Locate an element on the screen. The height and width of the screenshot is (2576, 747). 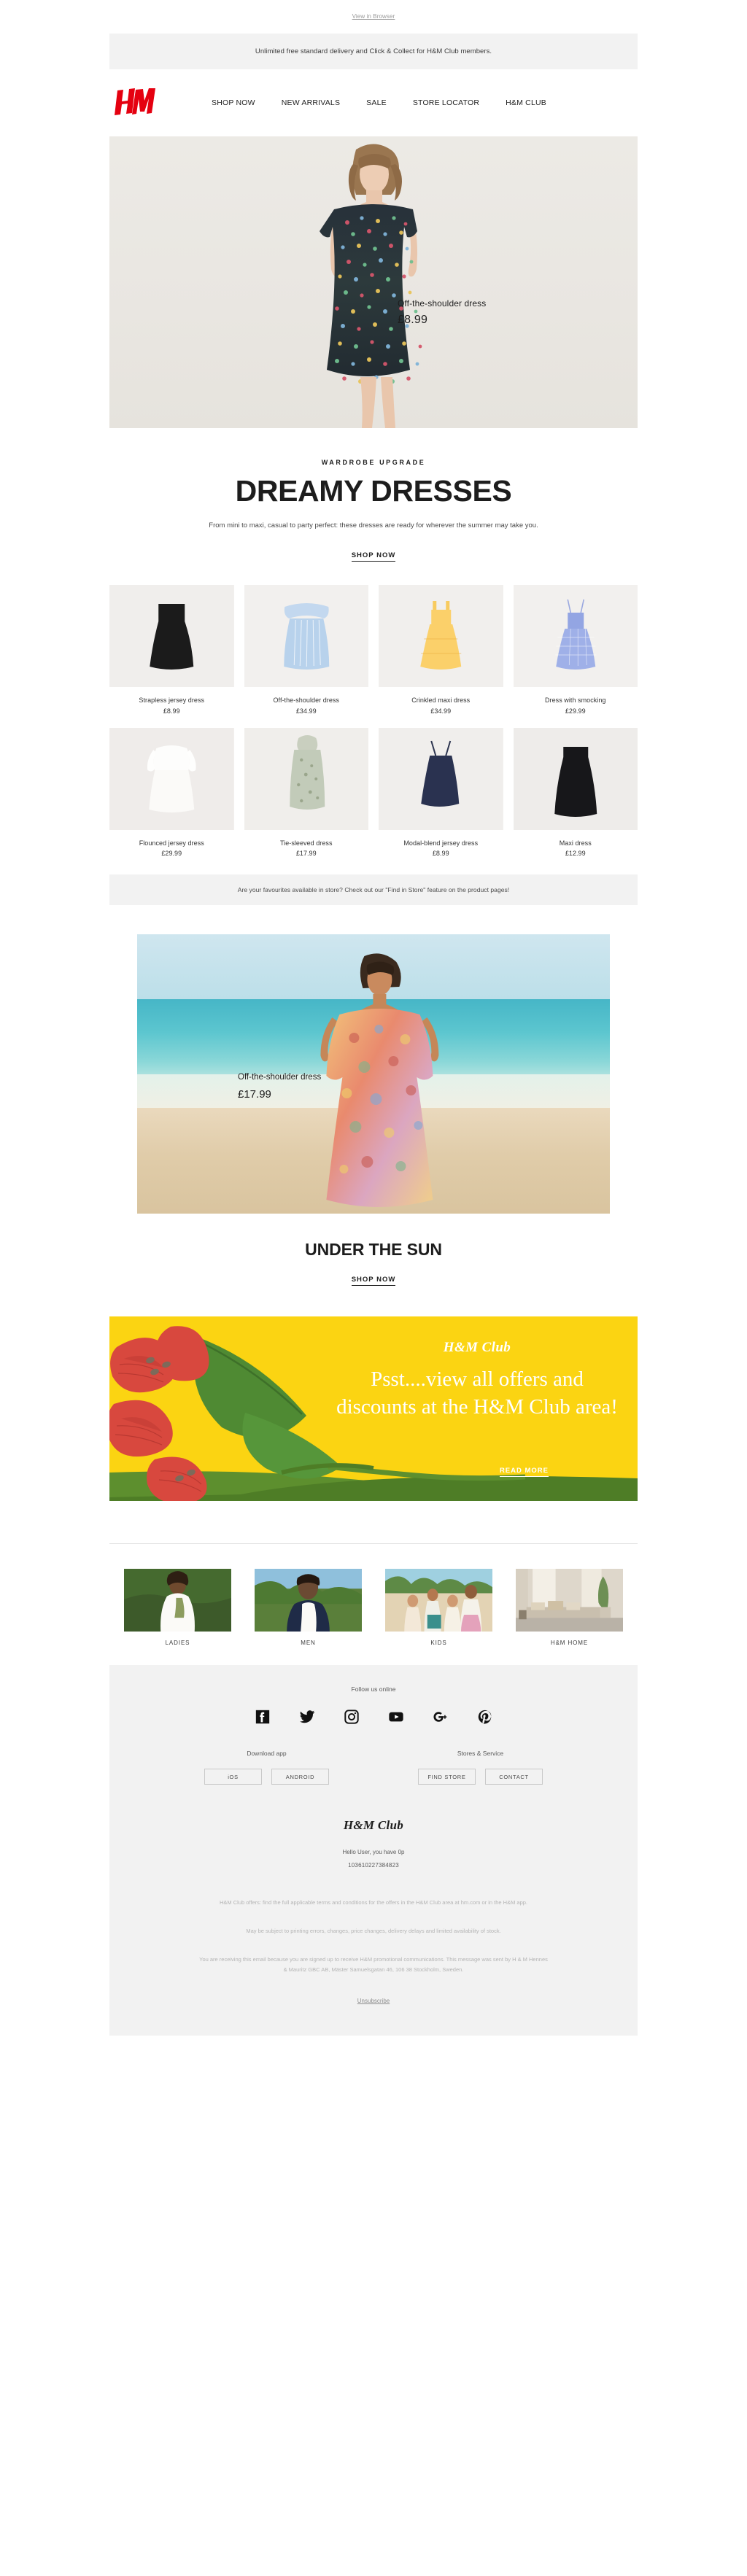
nav-link-shop-now: SHOP NOW is located at coordinates (233, 102).